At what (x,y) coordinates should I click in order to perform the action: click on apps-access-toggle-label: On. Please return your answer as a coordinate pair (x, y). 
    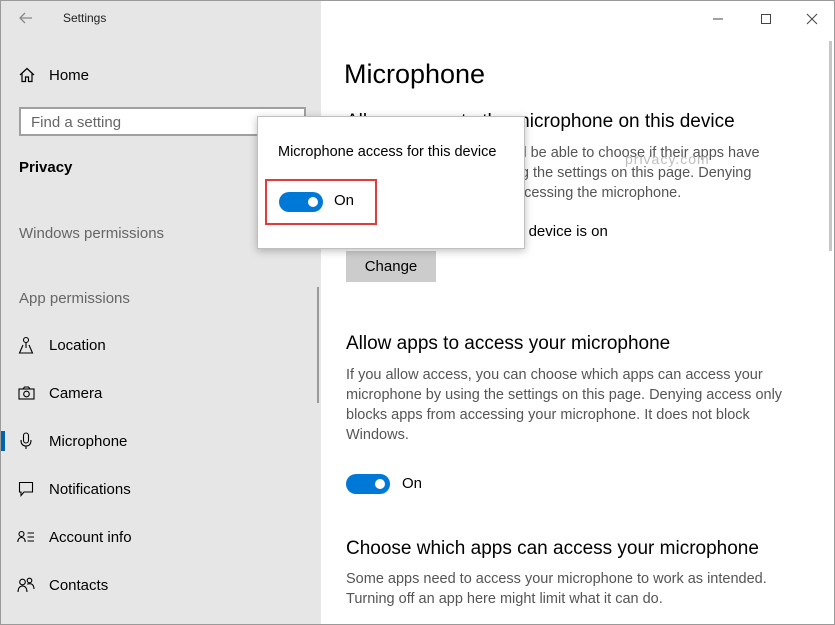
    Looking at the image, I should click on (412, 483).